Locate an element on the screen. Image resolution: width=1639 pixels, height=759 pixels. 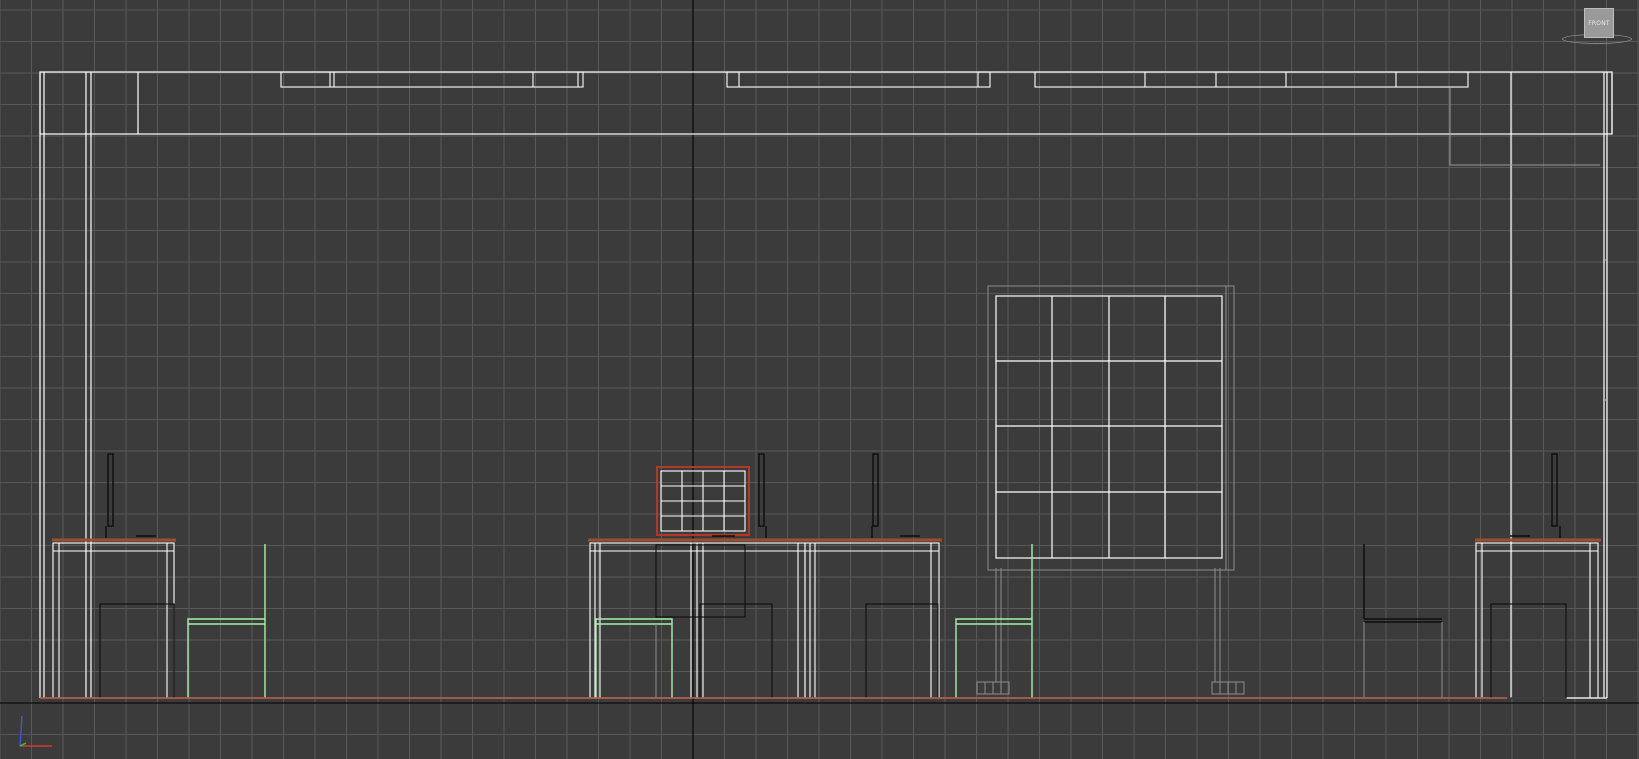
desk-center-right is located at coordinates (872, 618).